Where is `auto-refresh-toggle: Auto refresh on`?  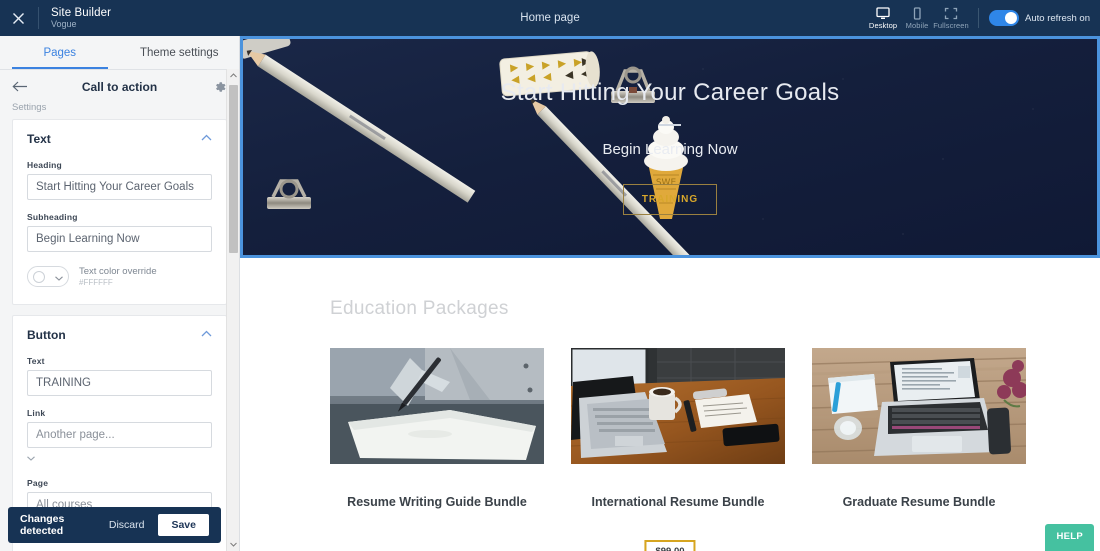 auto-refresh-toggle: Auto refresh on is located at coordinates (1041, 18).